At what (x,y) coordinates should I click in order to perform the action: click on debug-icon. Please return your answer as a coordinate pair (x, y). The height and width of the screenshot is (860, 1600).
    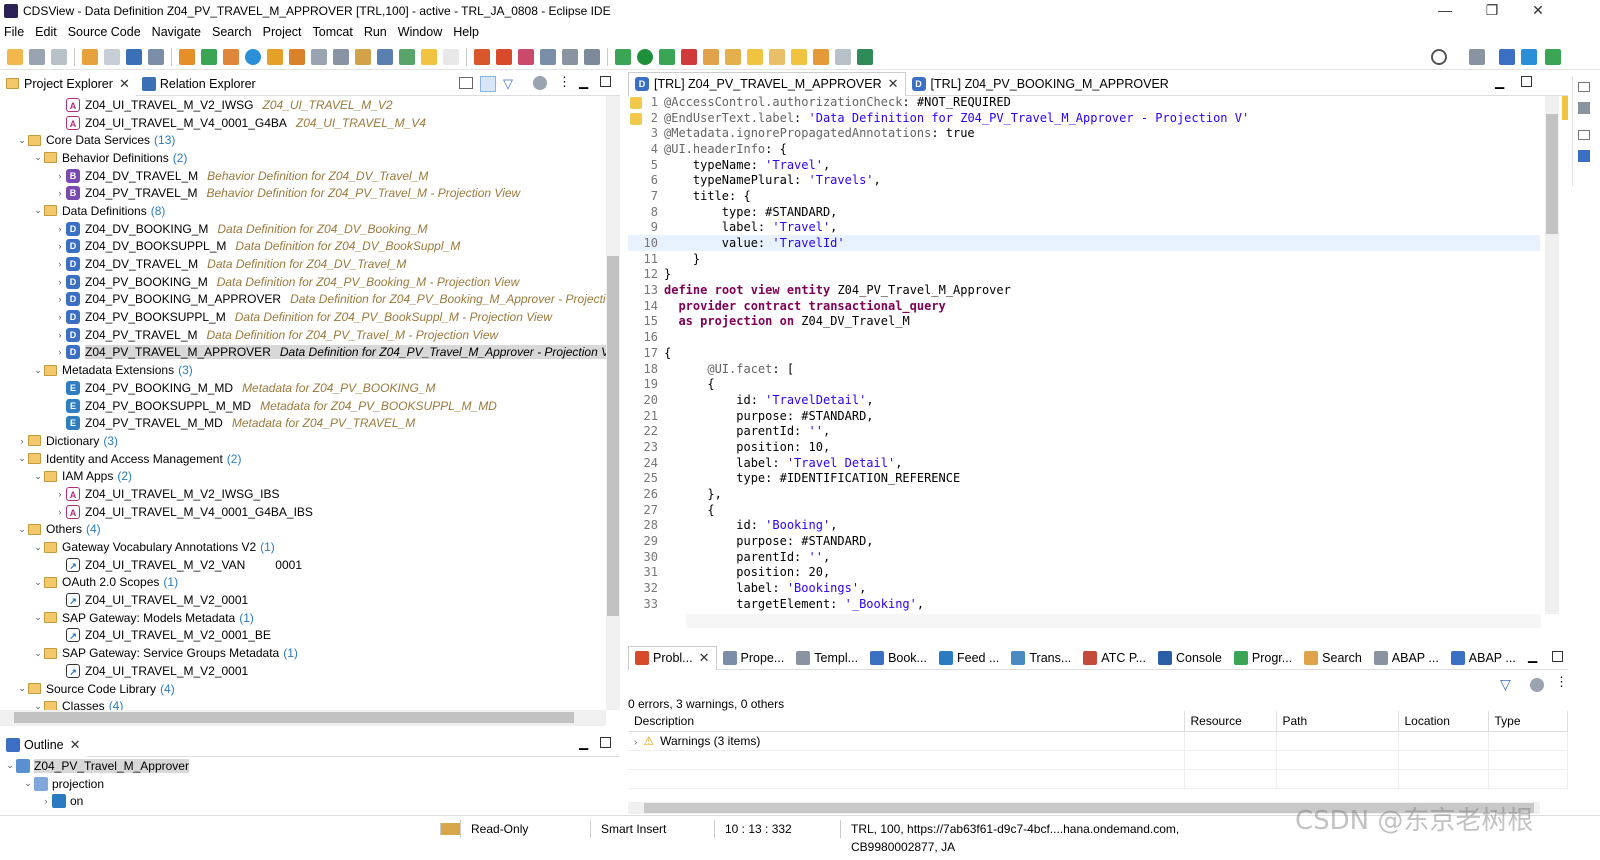
    Looking at the image, I should click on (275, 56).